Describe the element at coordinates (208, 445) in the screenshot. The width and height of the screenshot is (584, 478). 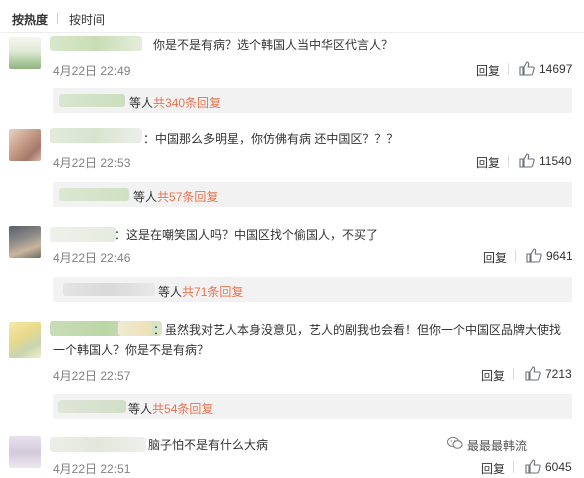
I see `comment-text: 脑子怕不是有什么大病` at that location.